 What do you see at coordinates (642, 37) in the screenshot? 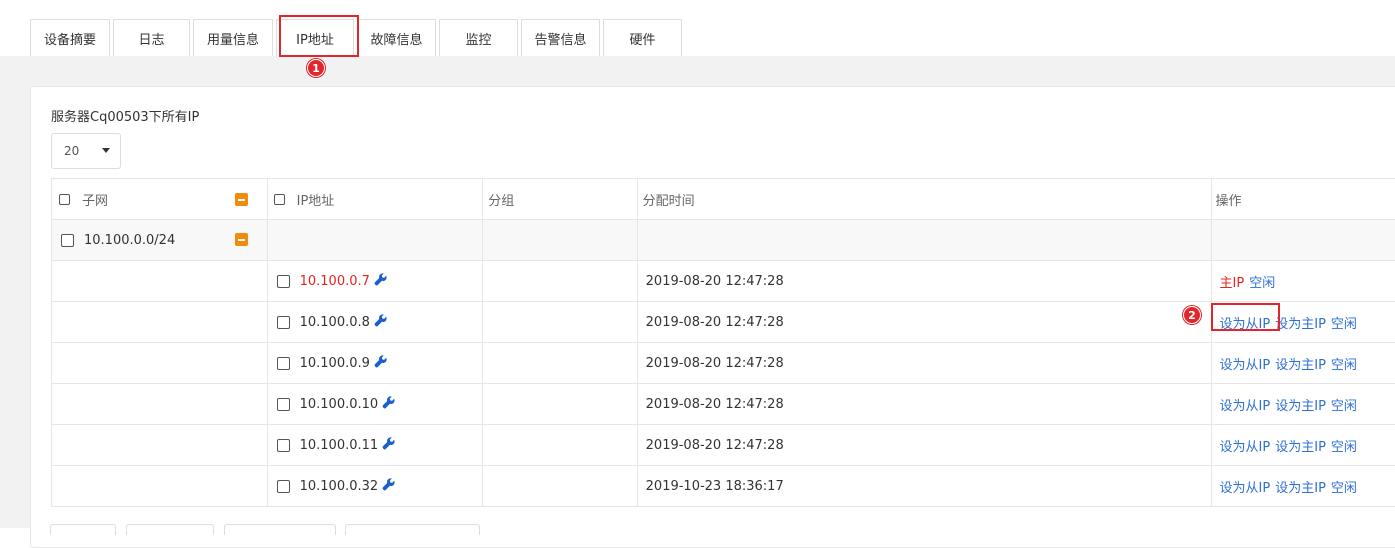
I see `tab-hardware: 硬件` at bounding box center [642, 37].